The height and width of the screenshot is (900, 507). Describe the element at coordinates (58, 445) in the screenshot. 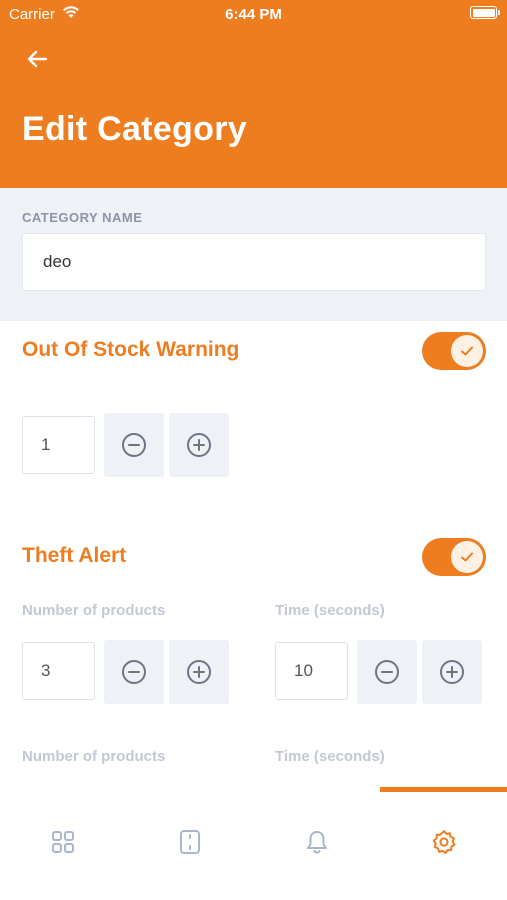

I see `out-of-stock-quantity-input` at that location.